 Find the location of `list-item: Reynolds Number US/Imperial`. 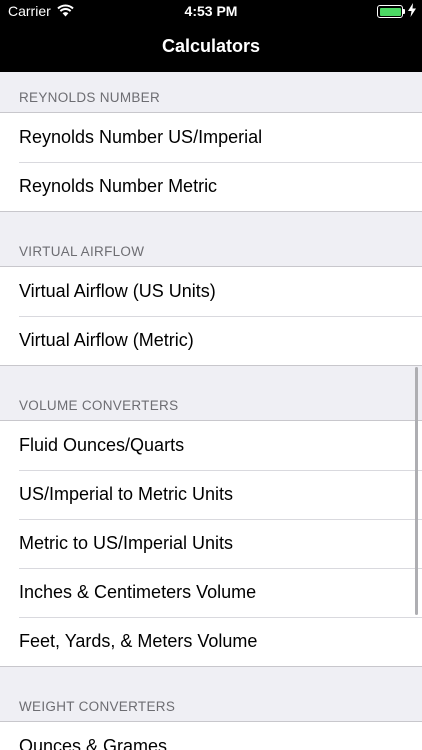

list-item: Reynolds Number US/Imperial is located at coordinates (211, 137).